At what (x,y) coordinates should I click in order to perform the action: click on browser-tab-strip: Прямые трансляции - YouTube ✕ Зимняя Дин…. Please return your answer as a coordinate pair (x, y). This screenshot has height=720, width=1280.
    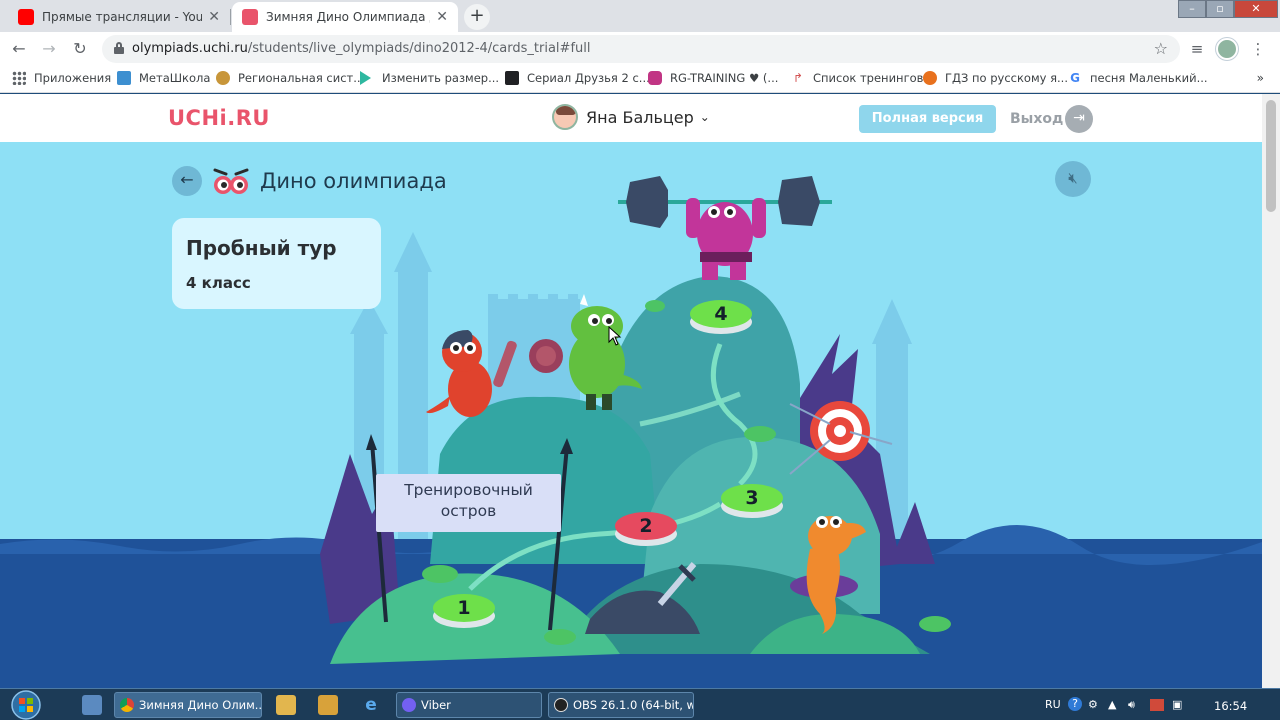
    Looking at the image, I should click on (640, 16).